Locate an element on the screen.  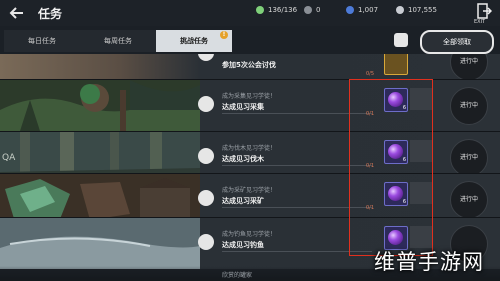
alert-badge-icon: ! is located at coordinates (224, 35).